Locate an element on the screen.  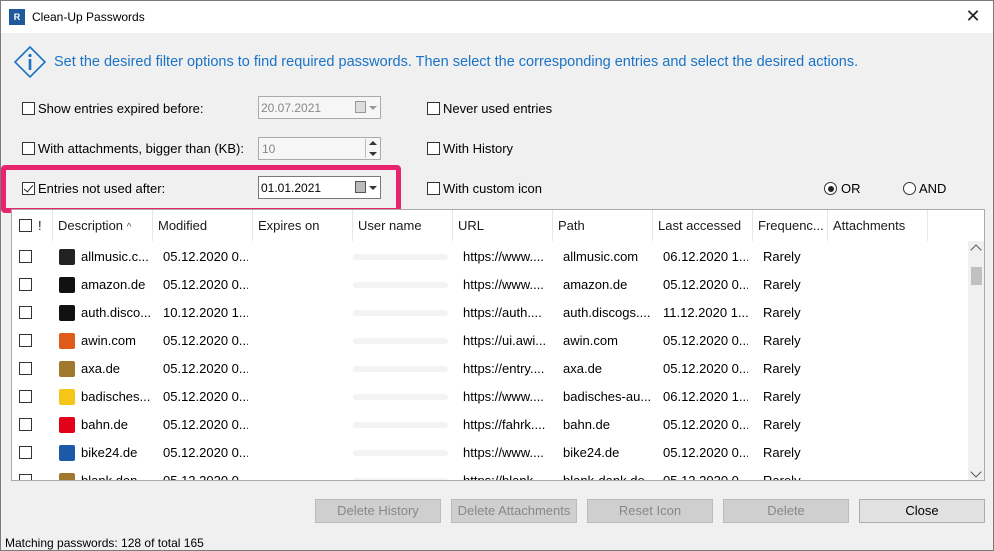
history-checkbox is located at coordinates (433, 148).